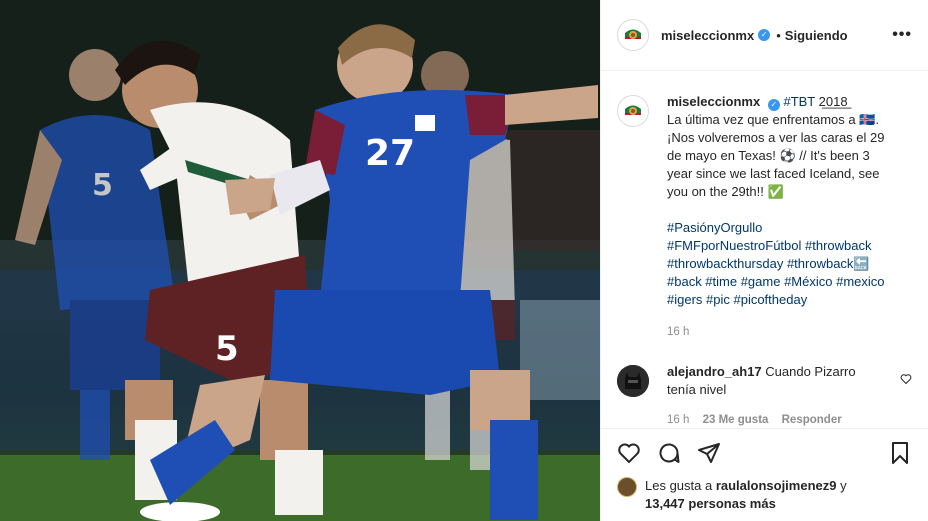 The height and width of the screenshot is (521, 928). Describe the element at coordinates (627, 487) in the screenshot. I see `liker-avatar` at that location.